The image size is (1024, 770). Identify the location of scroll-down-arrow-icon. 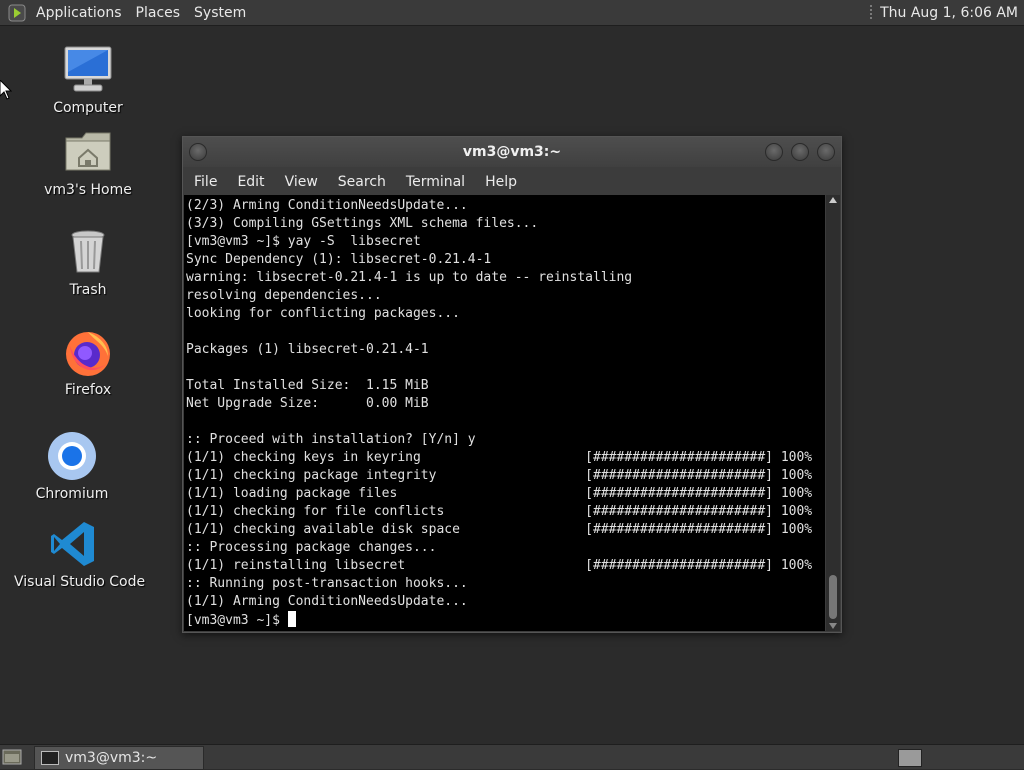
(833, 626).